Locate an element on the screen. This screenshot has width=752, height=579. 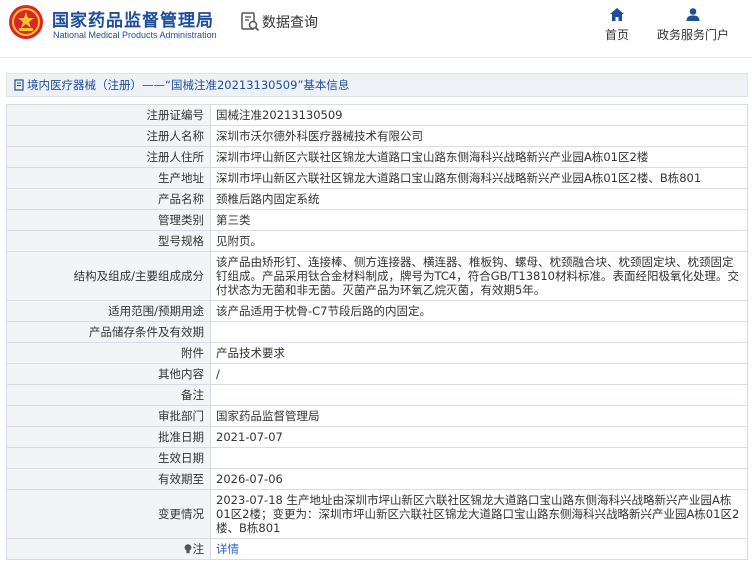
details-link: 详情 is located at coordinates (227, 549).